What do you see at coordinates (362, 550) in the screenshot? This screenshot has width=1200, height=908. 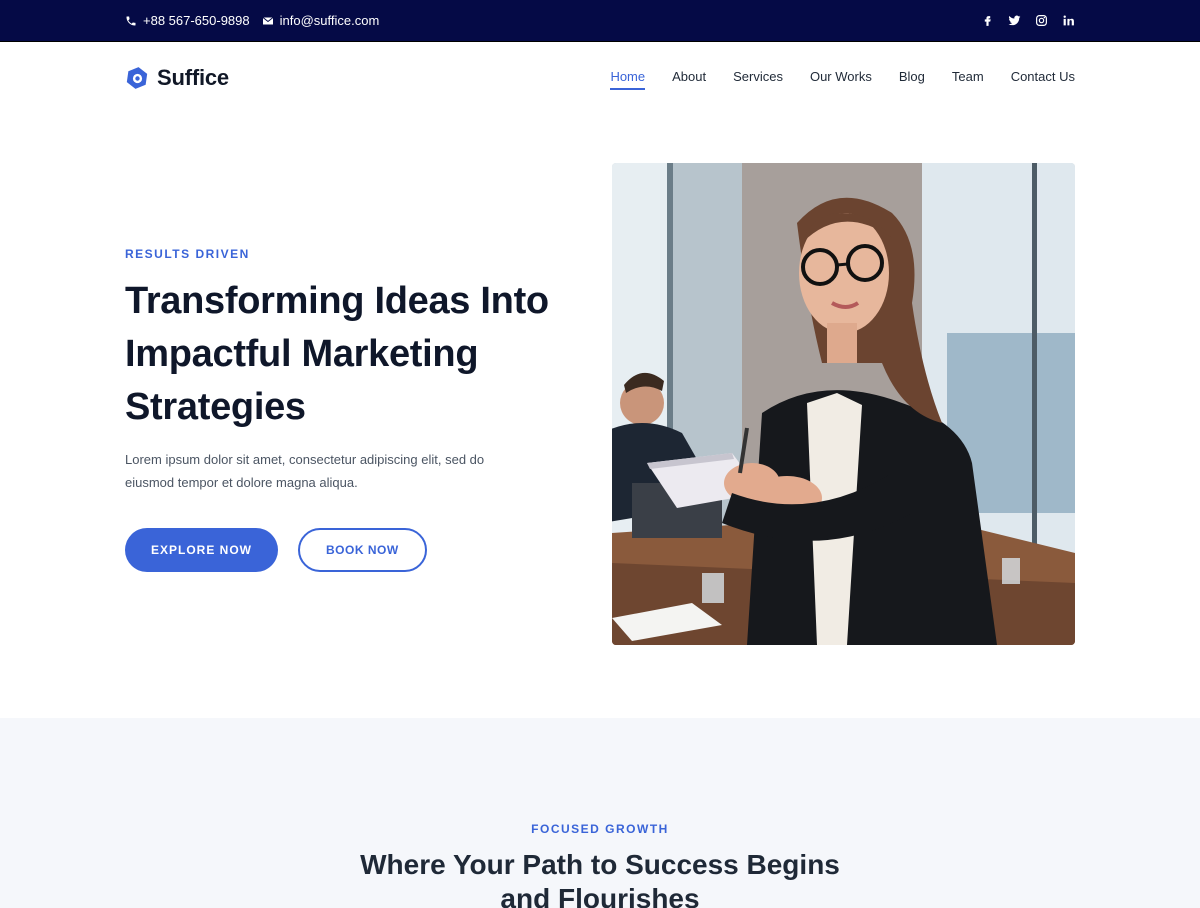 I see `book-now-button: BOOK NOW` at bounding box center [362, 550].